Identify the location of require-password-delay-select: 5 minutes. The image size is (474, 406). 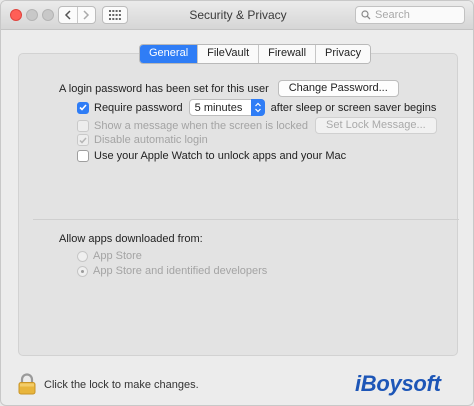
(226, 107).